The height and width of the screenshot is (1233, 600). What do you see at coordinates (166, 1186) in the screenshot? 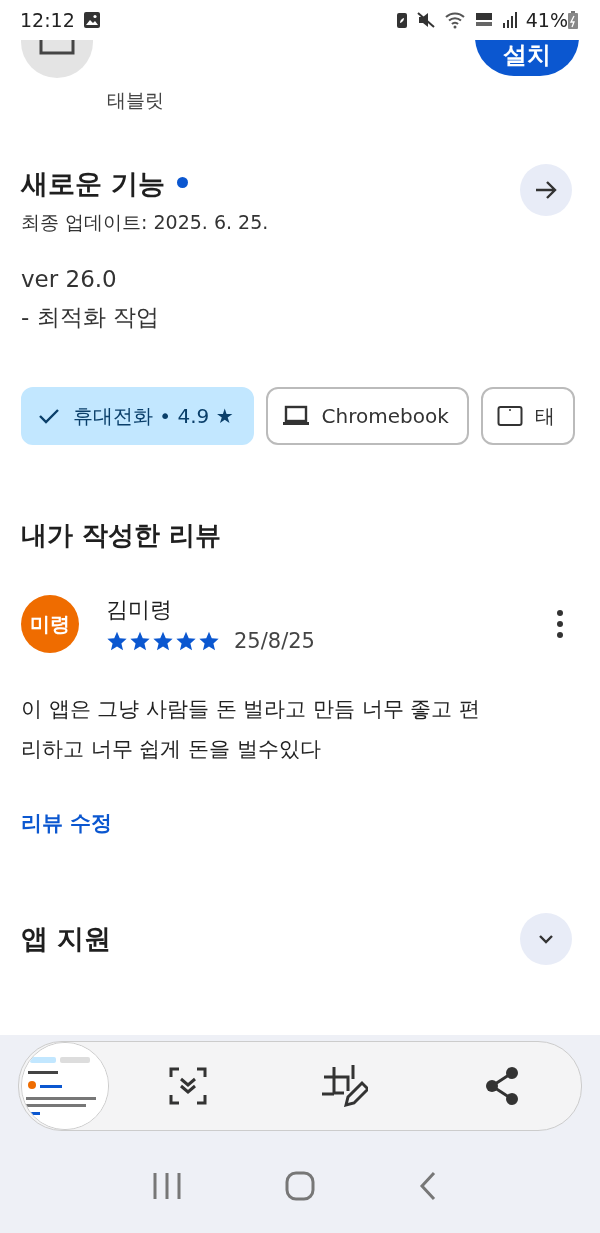
I see `recent-apps-icon` at bounding box center [166, 1186].